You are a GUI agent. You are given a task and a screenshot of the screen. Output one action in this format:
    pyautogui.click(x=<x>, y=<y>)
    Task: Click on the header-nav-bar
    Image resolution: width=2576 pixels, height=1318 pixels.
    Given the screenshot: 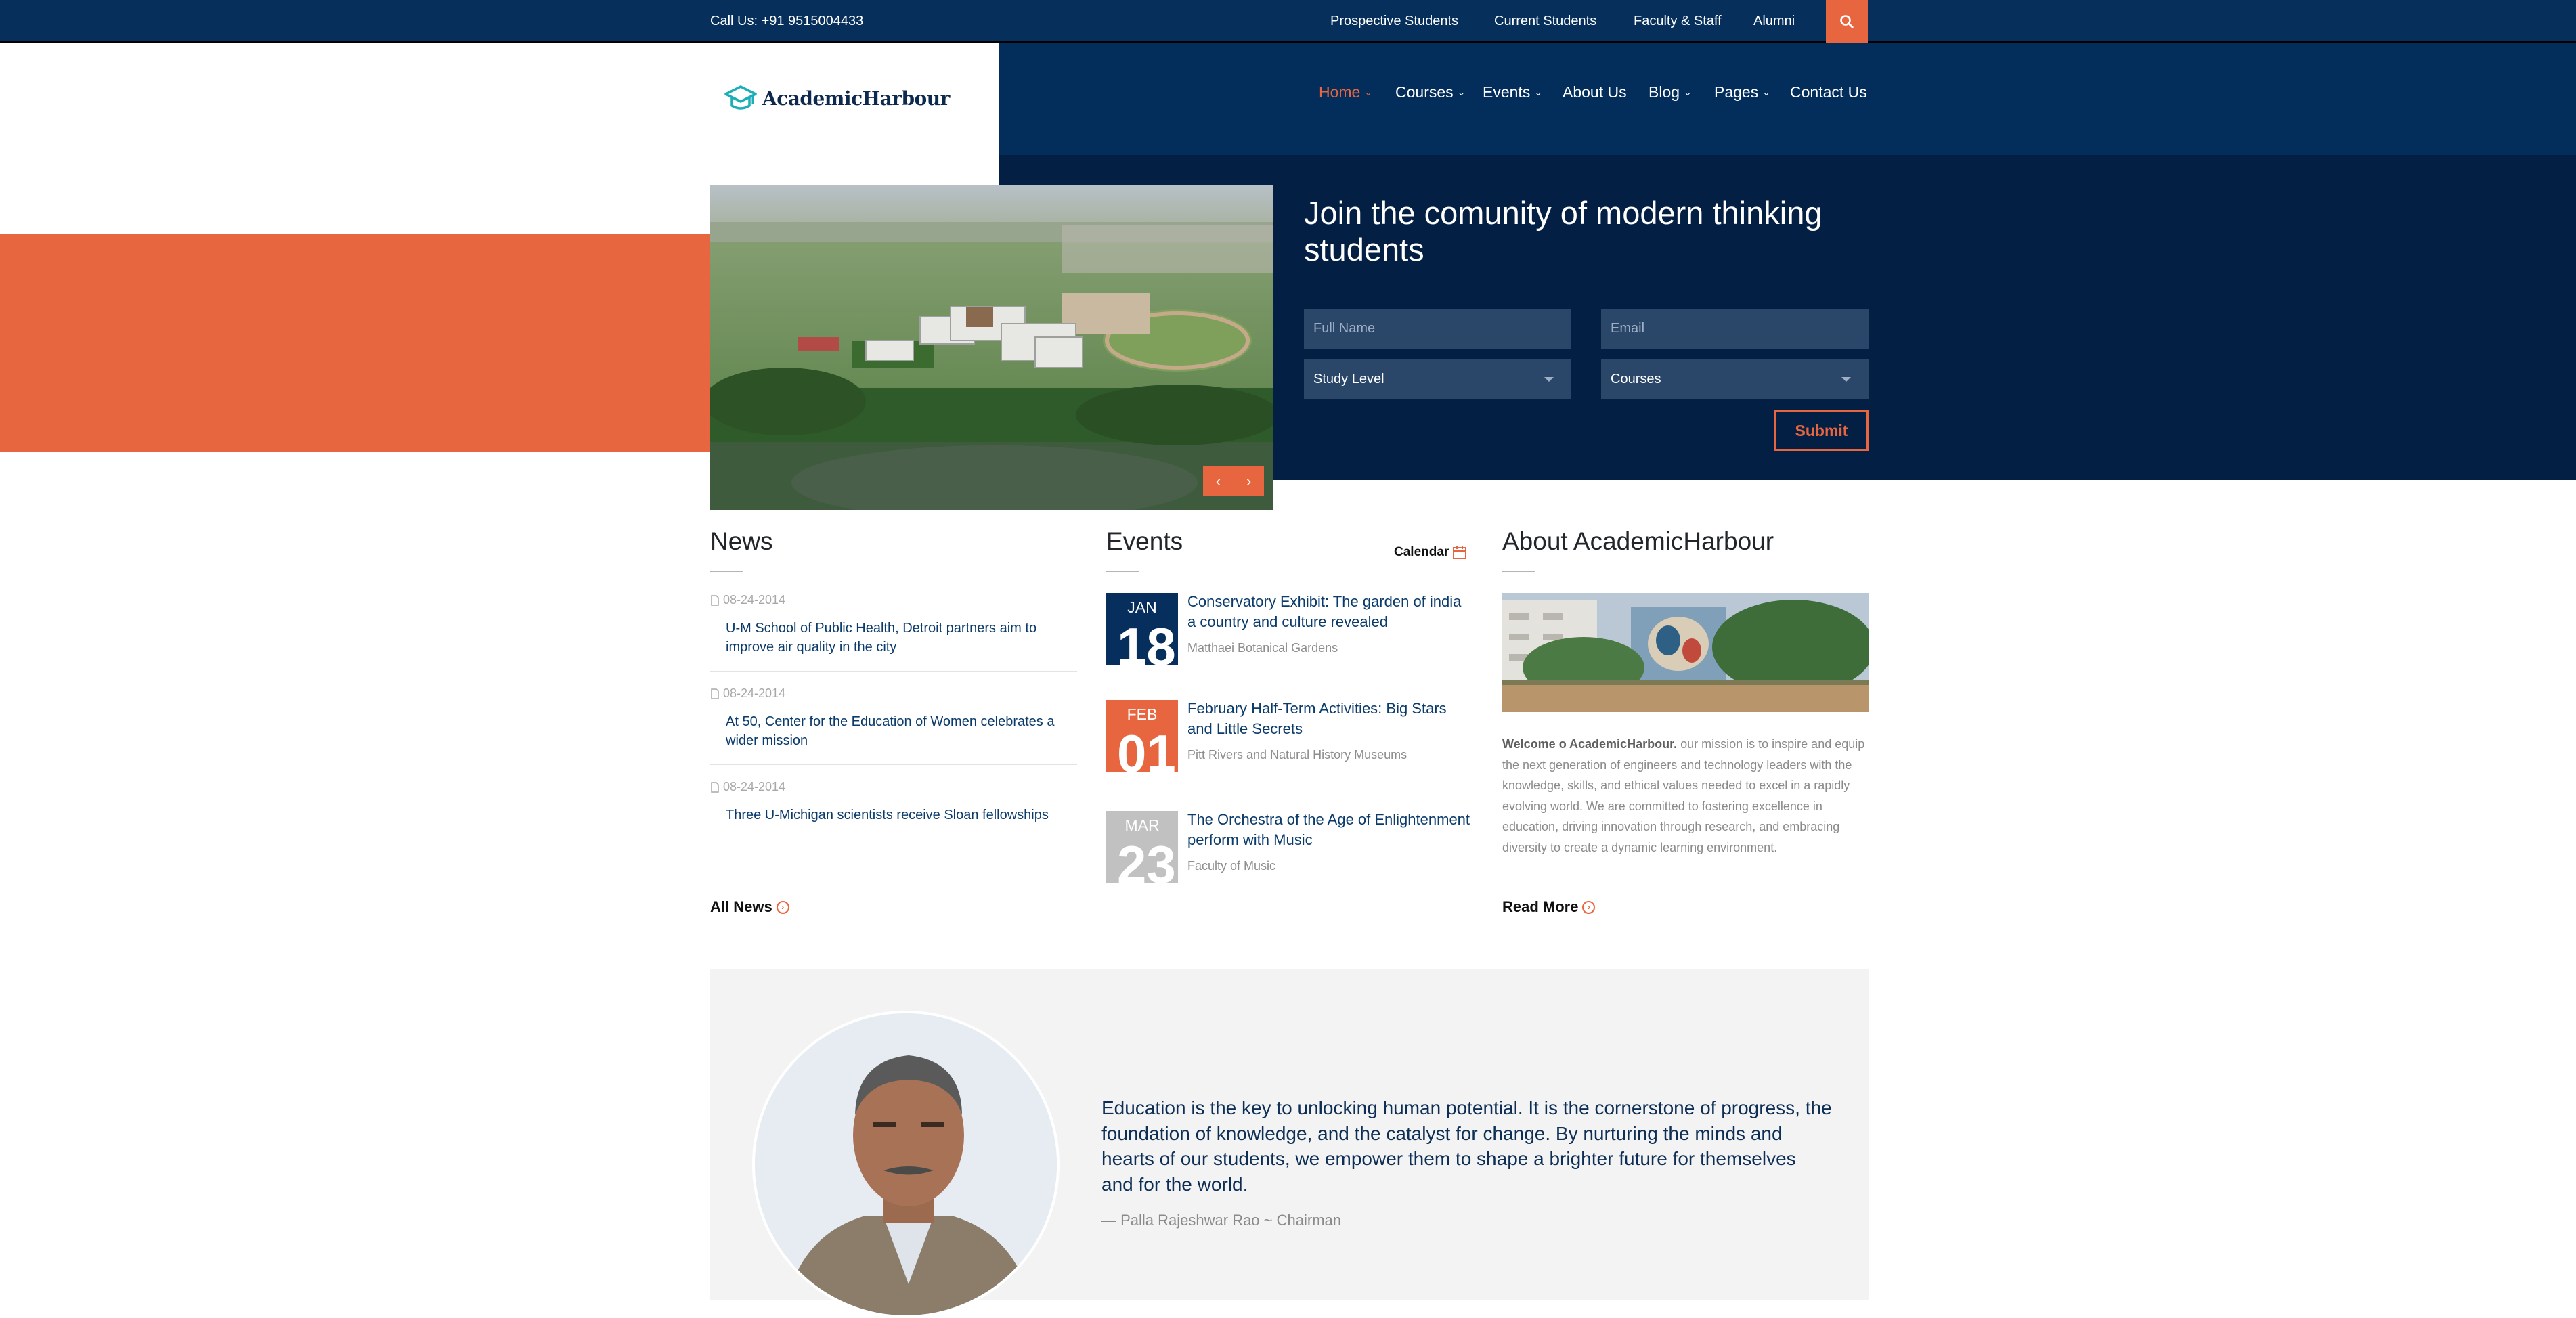 What is the action you would take?
    pyautogui.click(x=1787, y=99)
    